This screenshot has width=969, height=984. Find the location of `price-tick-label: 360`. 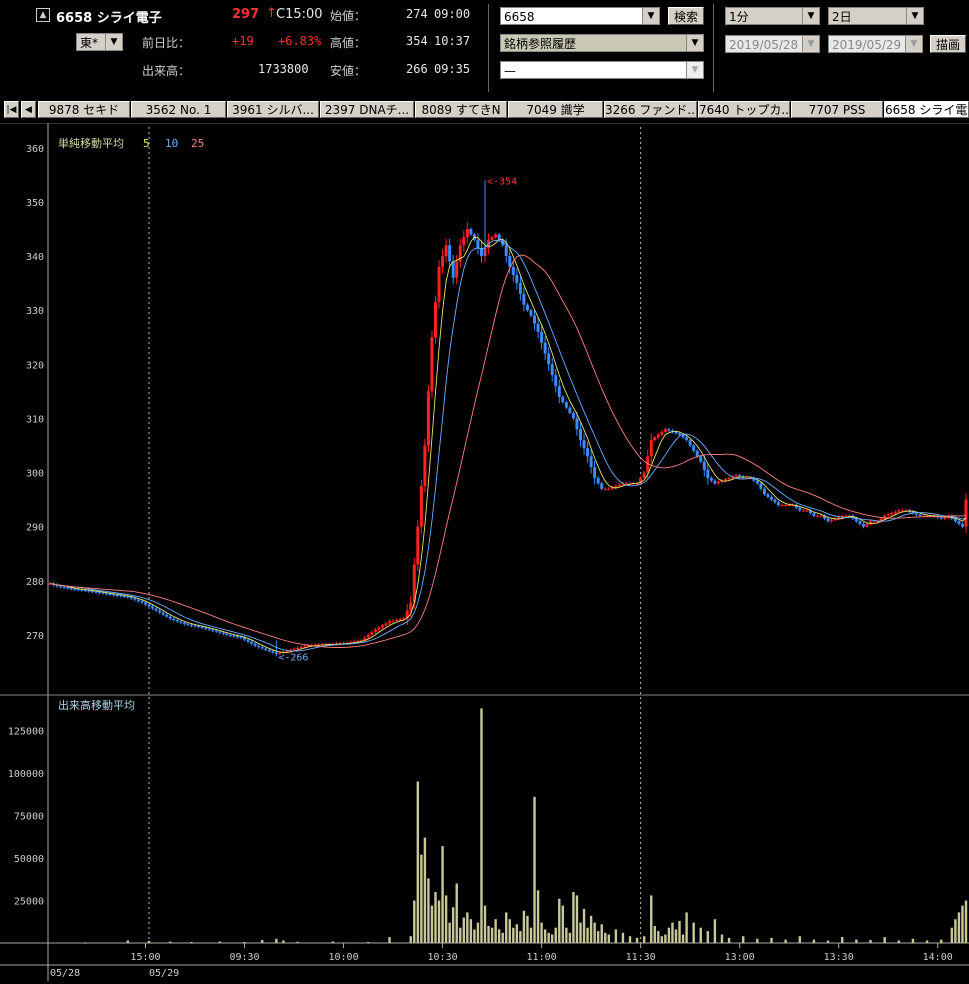

price-tick-label: 360 is located at coordinates (35, 149).